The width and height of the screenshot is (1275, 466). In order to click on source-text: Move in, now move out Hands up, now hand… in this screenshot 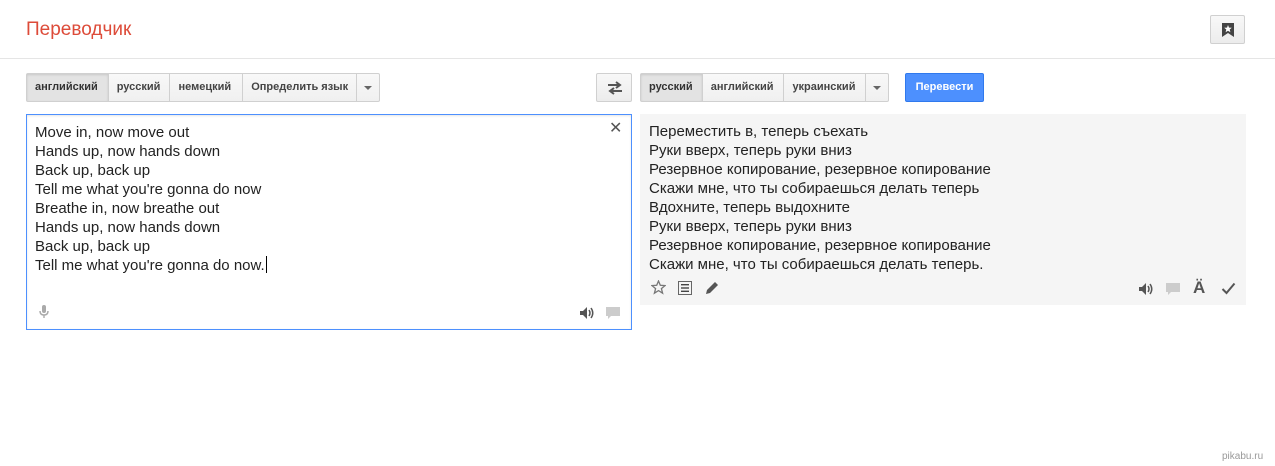, I will do `click(151, 199)`.